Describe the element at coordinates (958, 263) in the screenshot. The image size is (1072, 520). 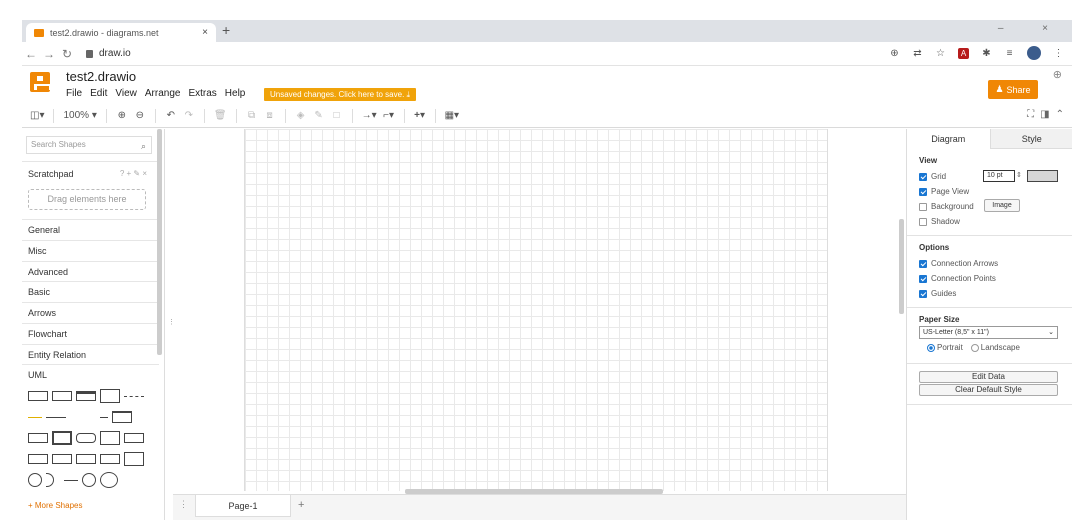
I see `connection-arrows-checkbox: Connection Arrows` at that location.